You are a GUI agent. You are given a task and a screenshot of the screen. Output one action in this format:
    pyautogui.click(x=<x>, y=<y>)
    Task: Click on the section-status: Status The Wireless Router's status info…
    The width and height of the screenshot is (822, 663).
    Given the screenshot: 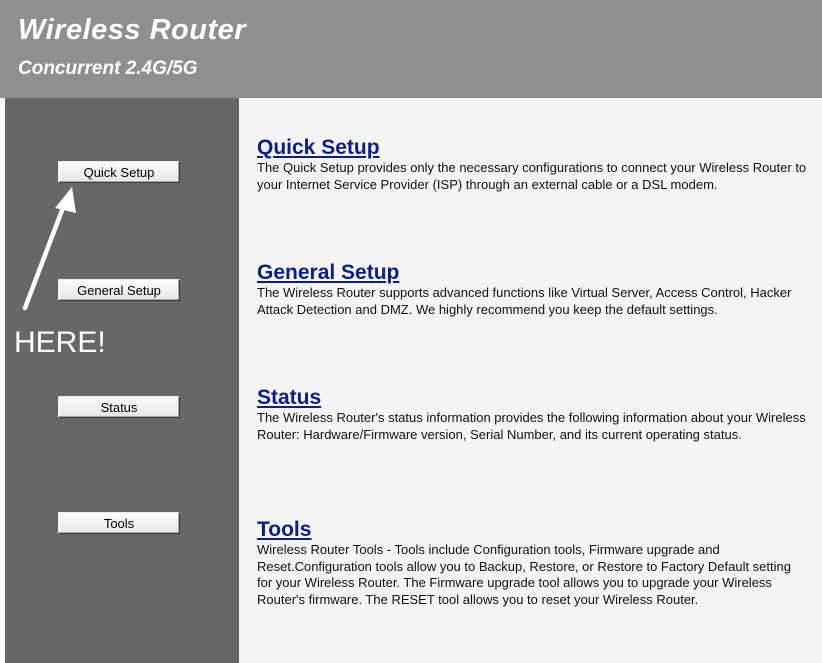 What is the action you would take?
    pyautogui.click(x=532, y=414)
    